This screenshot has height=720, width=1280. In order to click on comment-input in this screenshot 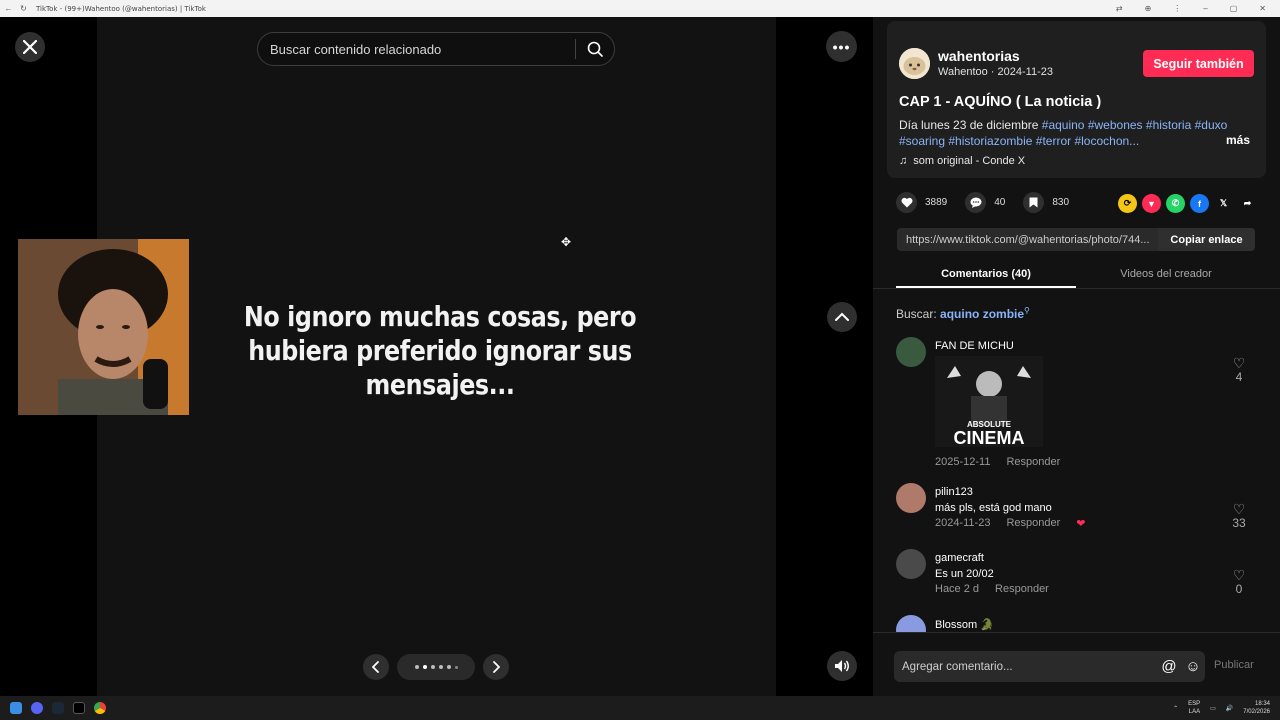, I will do `click(1025, 666)`.